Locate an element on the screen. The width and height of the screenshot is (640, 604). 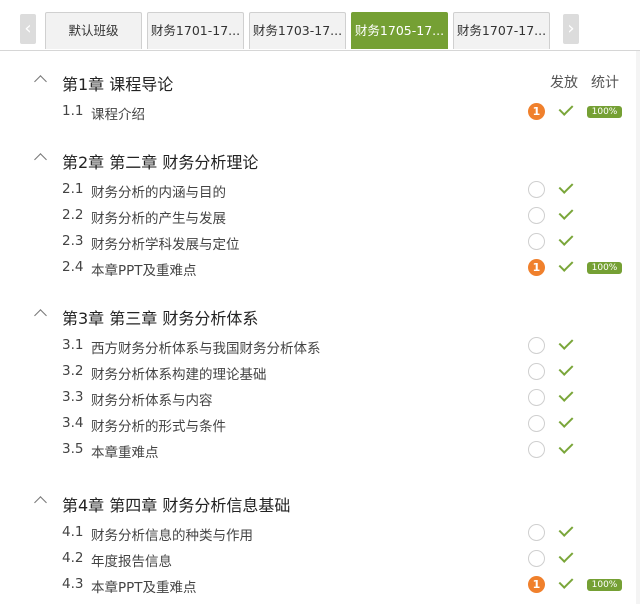
next-tabs-button: › is located at coordinates (571, 29).